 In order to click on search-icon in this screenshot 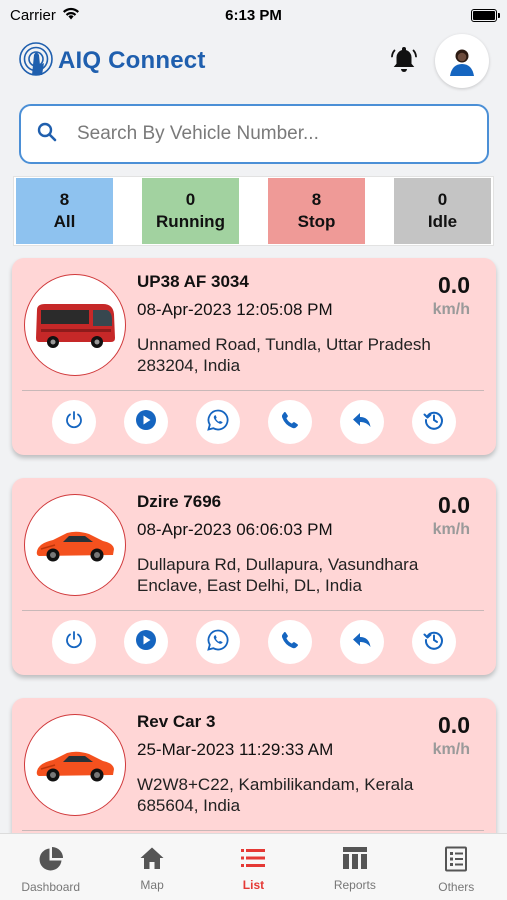, I will do `click(47, 134)`.